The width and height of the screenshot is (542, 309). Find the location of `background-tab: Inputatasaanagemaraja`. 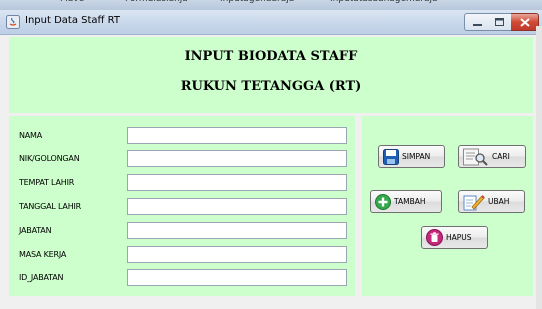

background-tab: Inputatasaanagemaraja is located at coordinates (384, 4).